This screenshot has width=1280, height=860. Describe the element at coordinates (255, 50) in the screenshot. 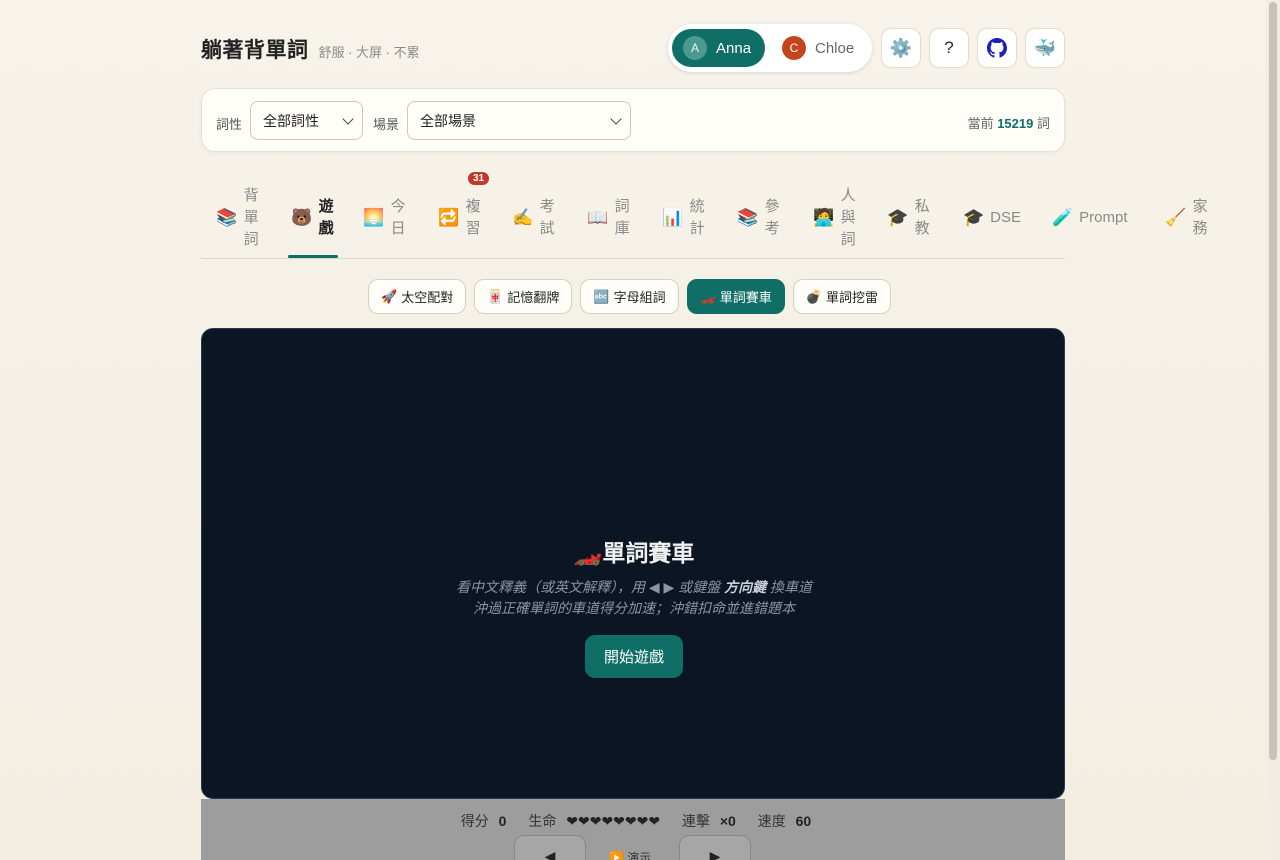

I see `app-title: 躺著背單詞` at that location.